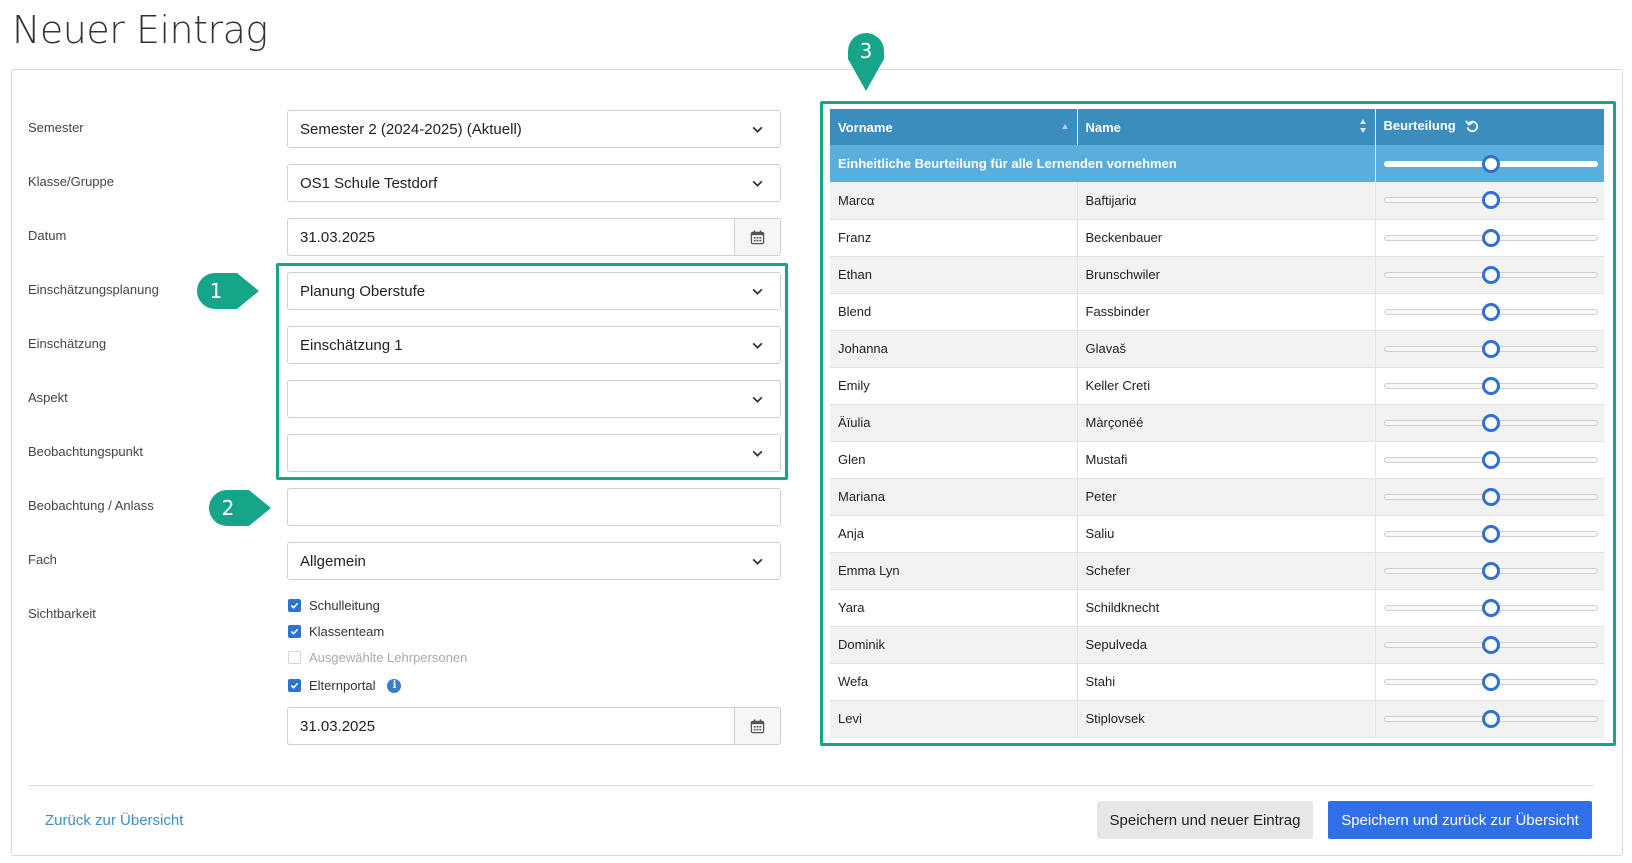 The image size is (1632, 863). I want to click on label-einschaetzung: Einschätzung, so click(67, 343).